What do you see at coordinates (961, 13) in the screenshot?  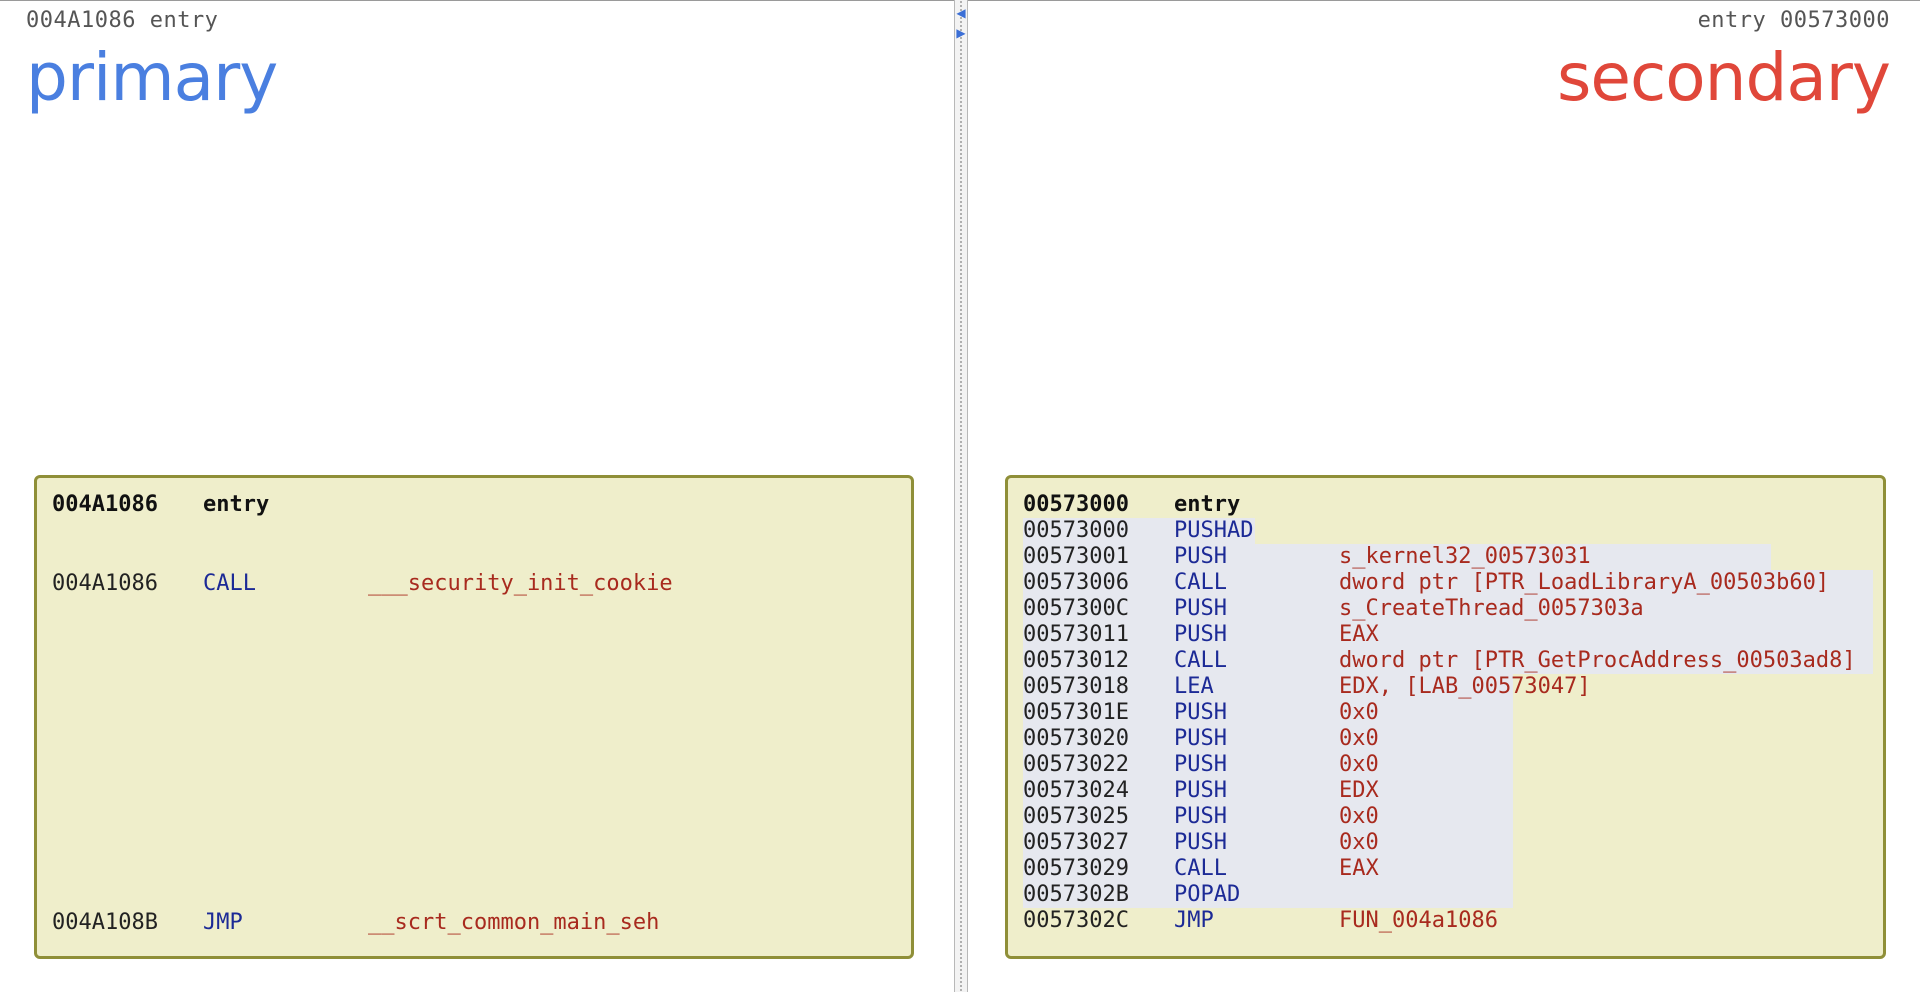 I see `chevron-left-icon: ◀` at bounding box center [961, 13].